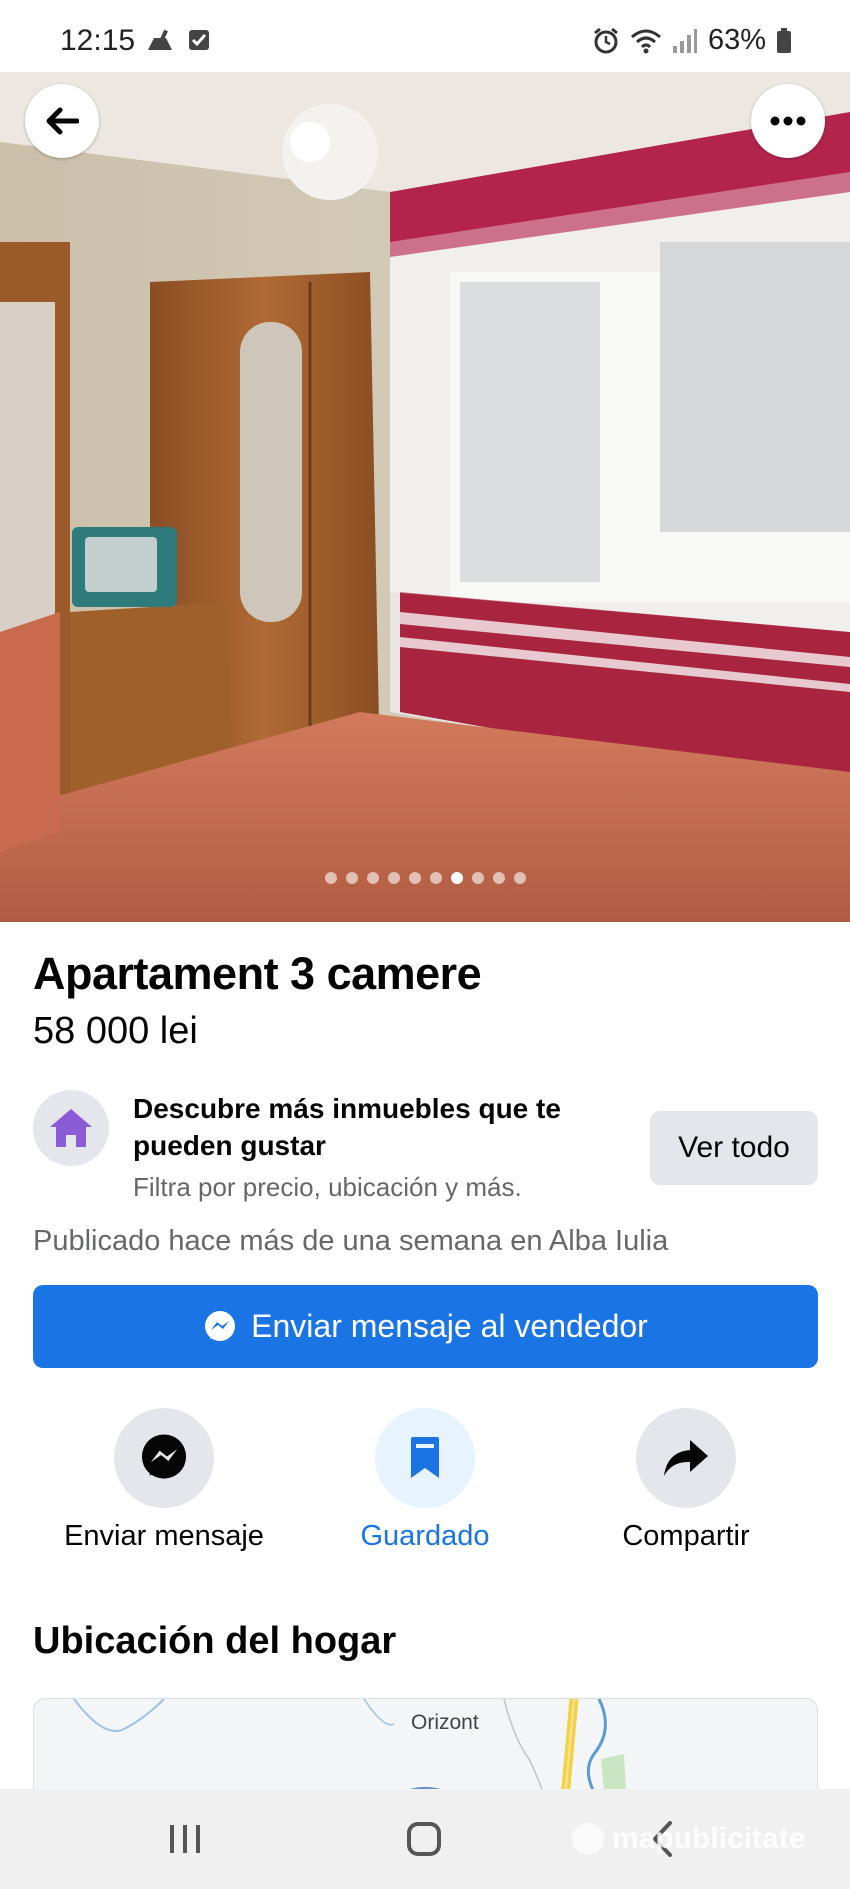 Image resolution: width=850 pixels, height=1889 pixels. What do you see at coordinates (425, 36) in the screenshot?
I see `status-bar: 12:15 63%` at bounding box center [425, 36].